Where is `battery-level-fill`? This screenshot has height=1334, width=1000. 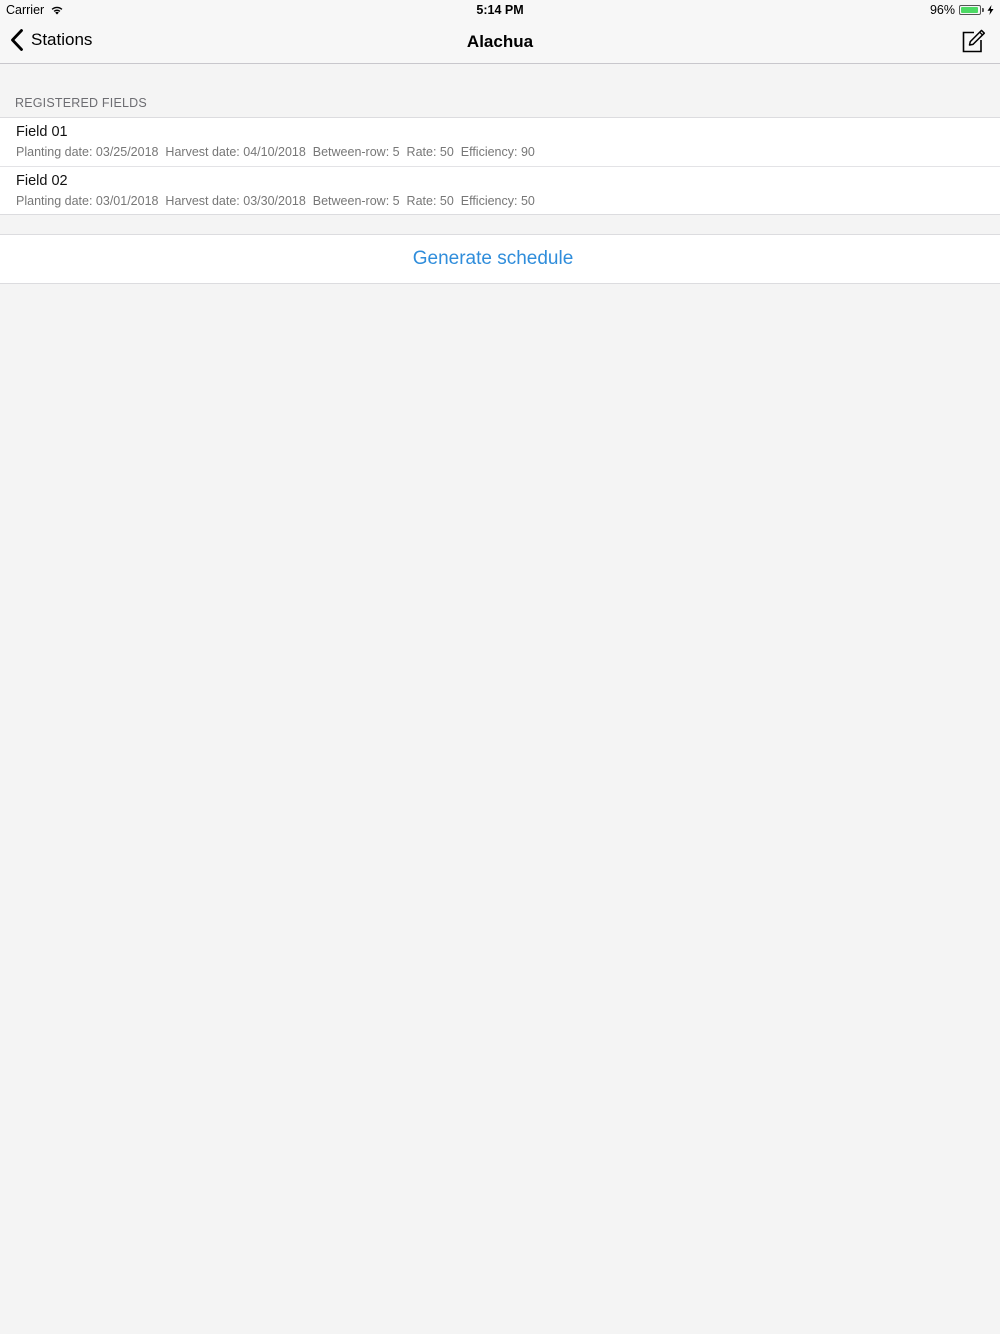
battery-level-fill is located at coordinates (970, 10).